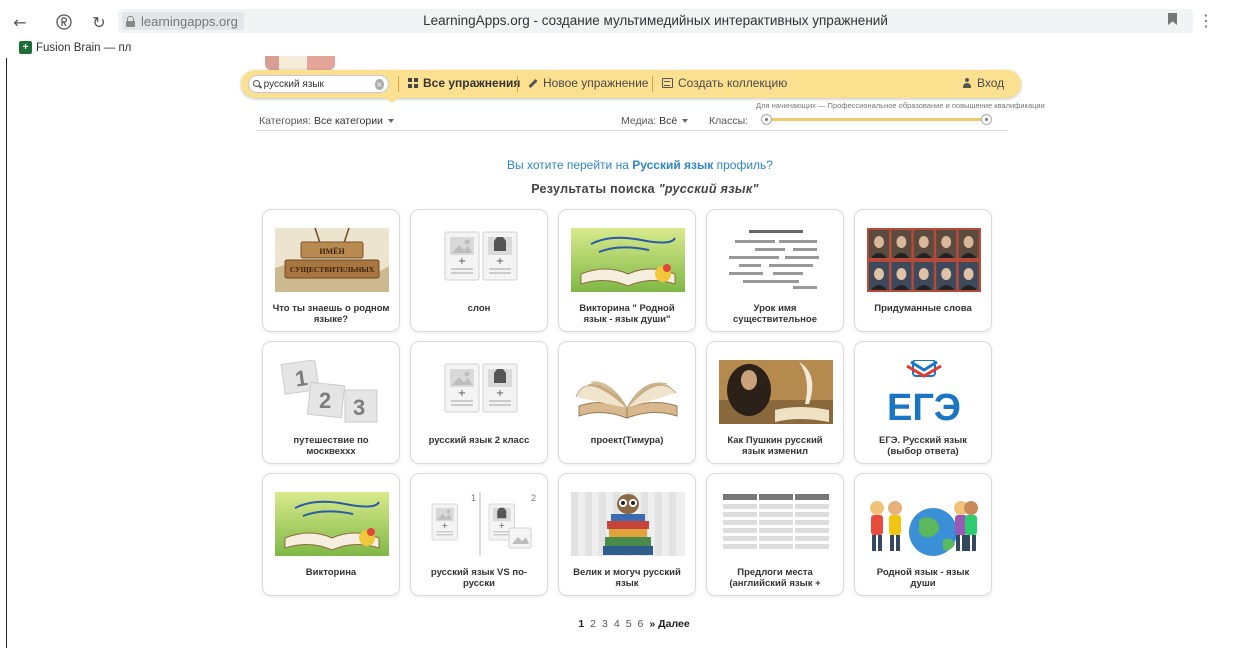 This screenshot has width=1239, height=648. Describe the element at coordinates (533, 83) in the screenshot. I see `pencil-icon` at that location.